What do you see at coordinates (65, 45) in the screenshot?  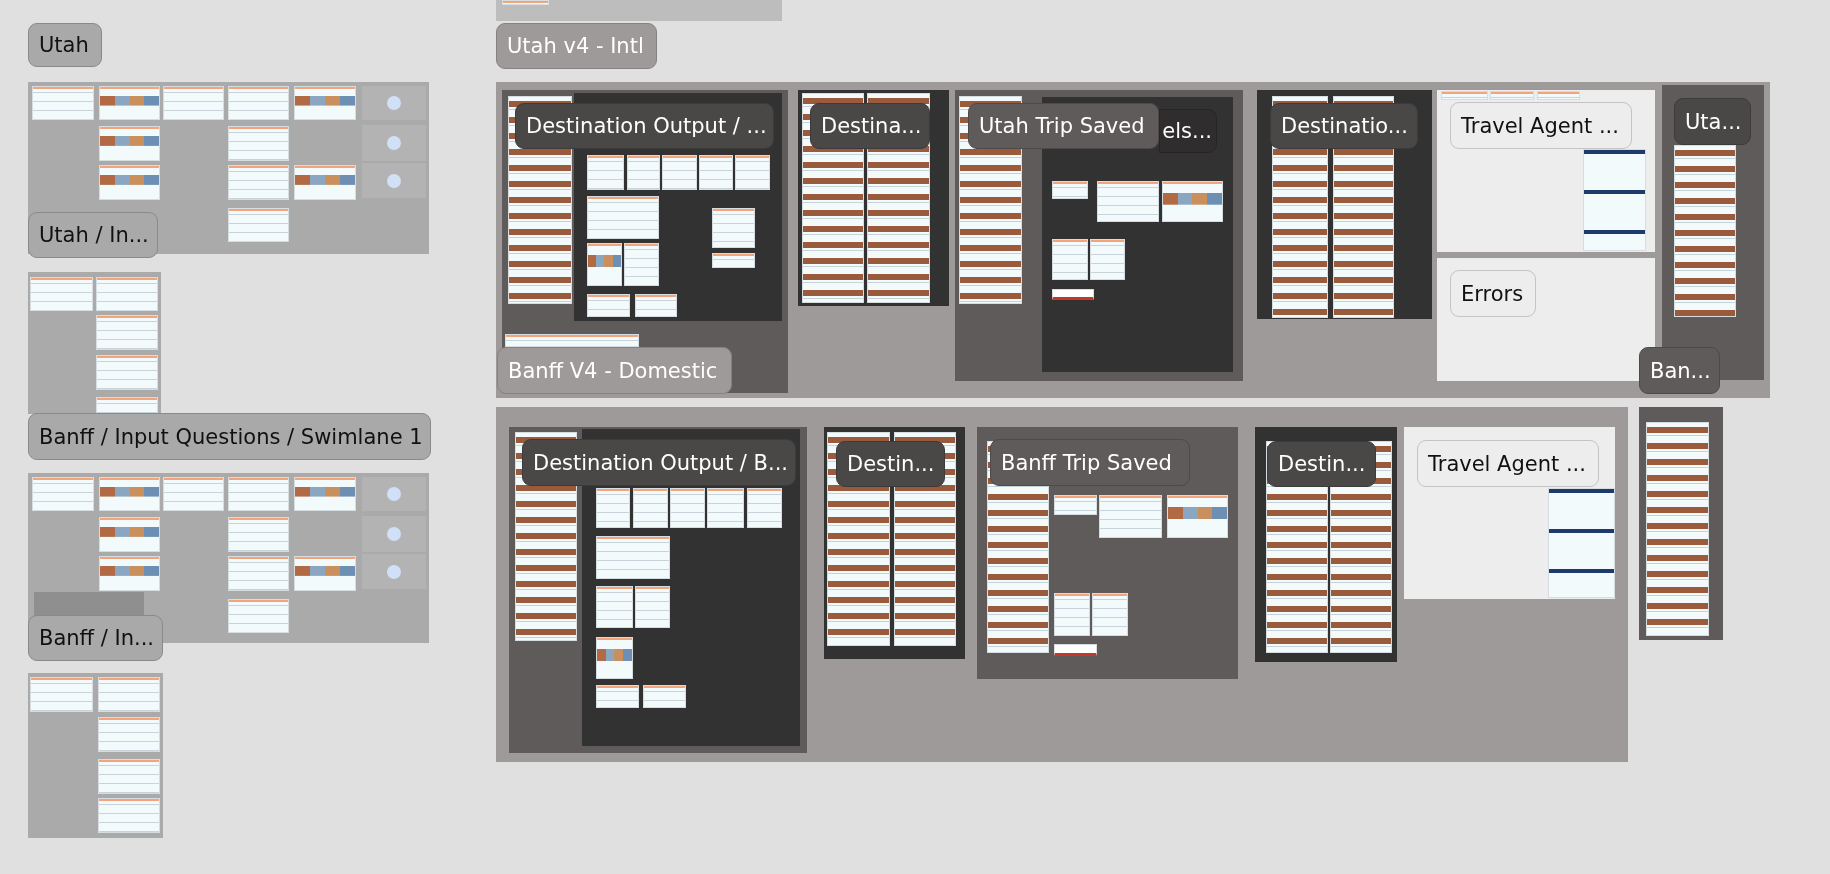 I see `frame-label: Utah` at bounding box center [65, 45].